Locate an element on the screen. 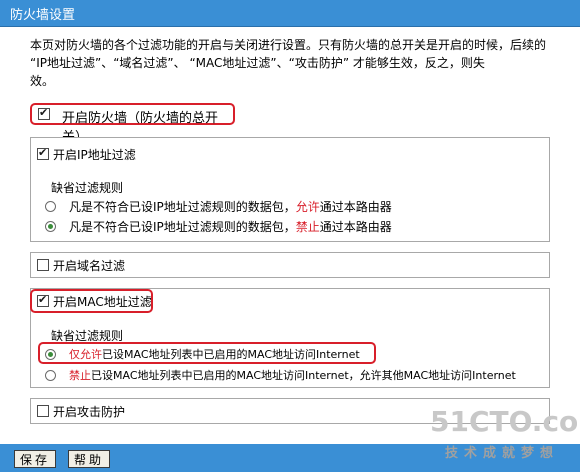  mac-filter-deny-keyword: 禁止 is located at coordinates (80, 375).